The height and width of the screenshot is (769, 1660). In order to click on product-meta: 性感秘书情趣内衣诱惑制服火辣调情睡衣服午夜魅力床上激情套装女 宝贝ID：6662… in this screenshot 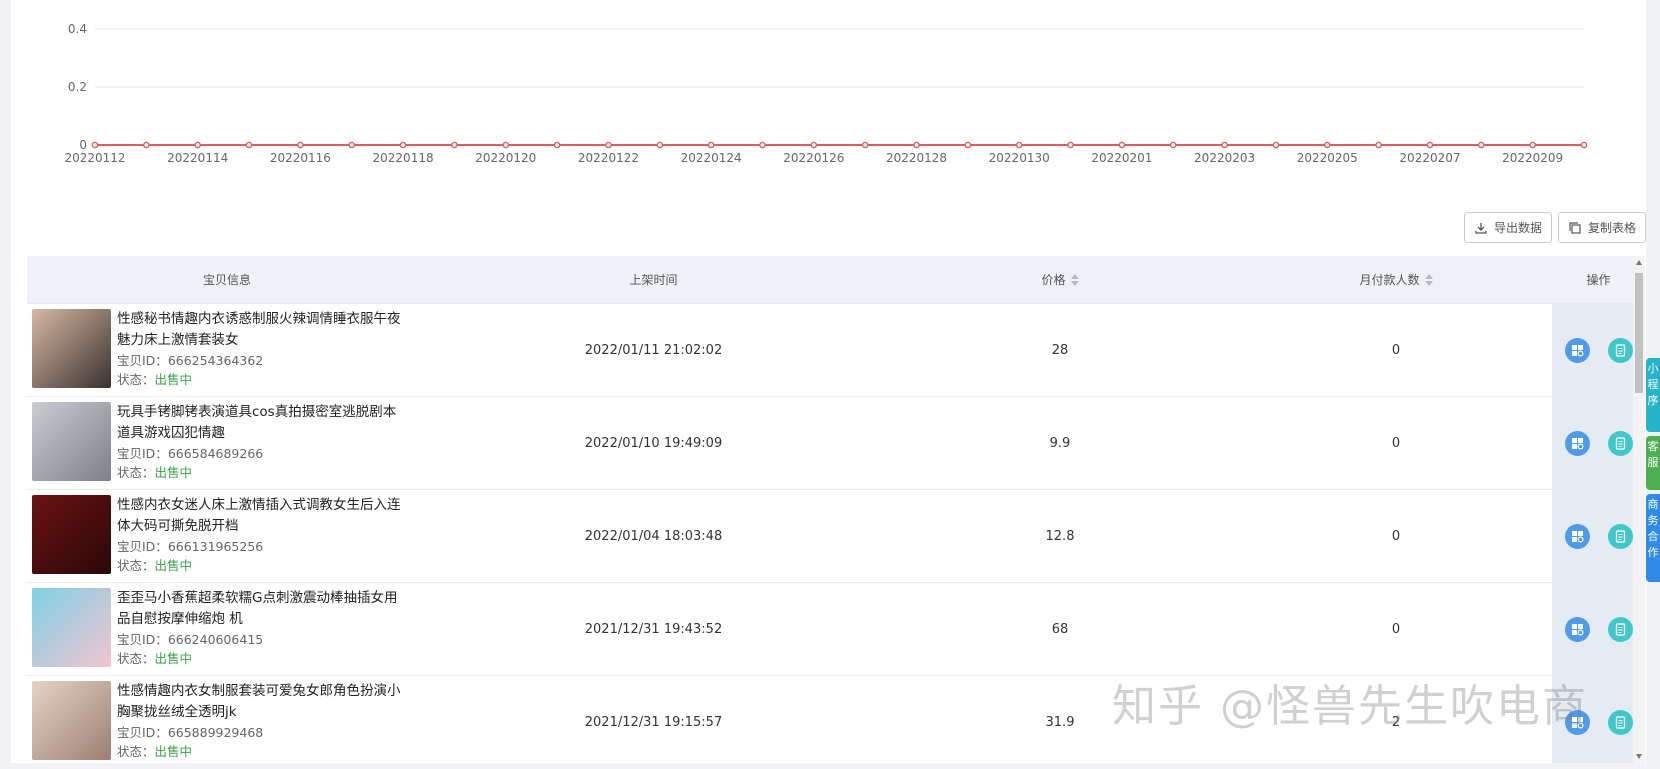, I will do `click(262, 349)`.